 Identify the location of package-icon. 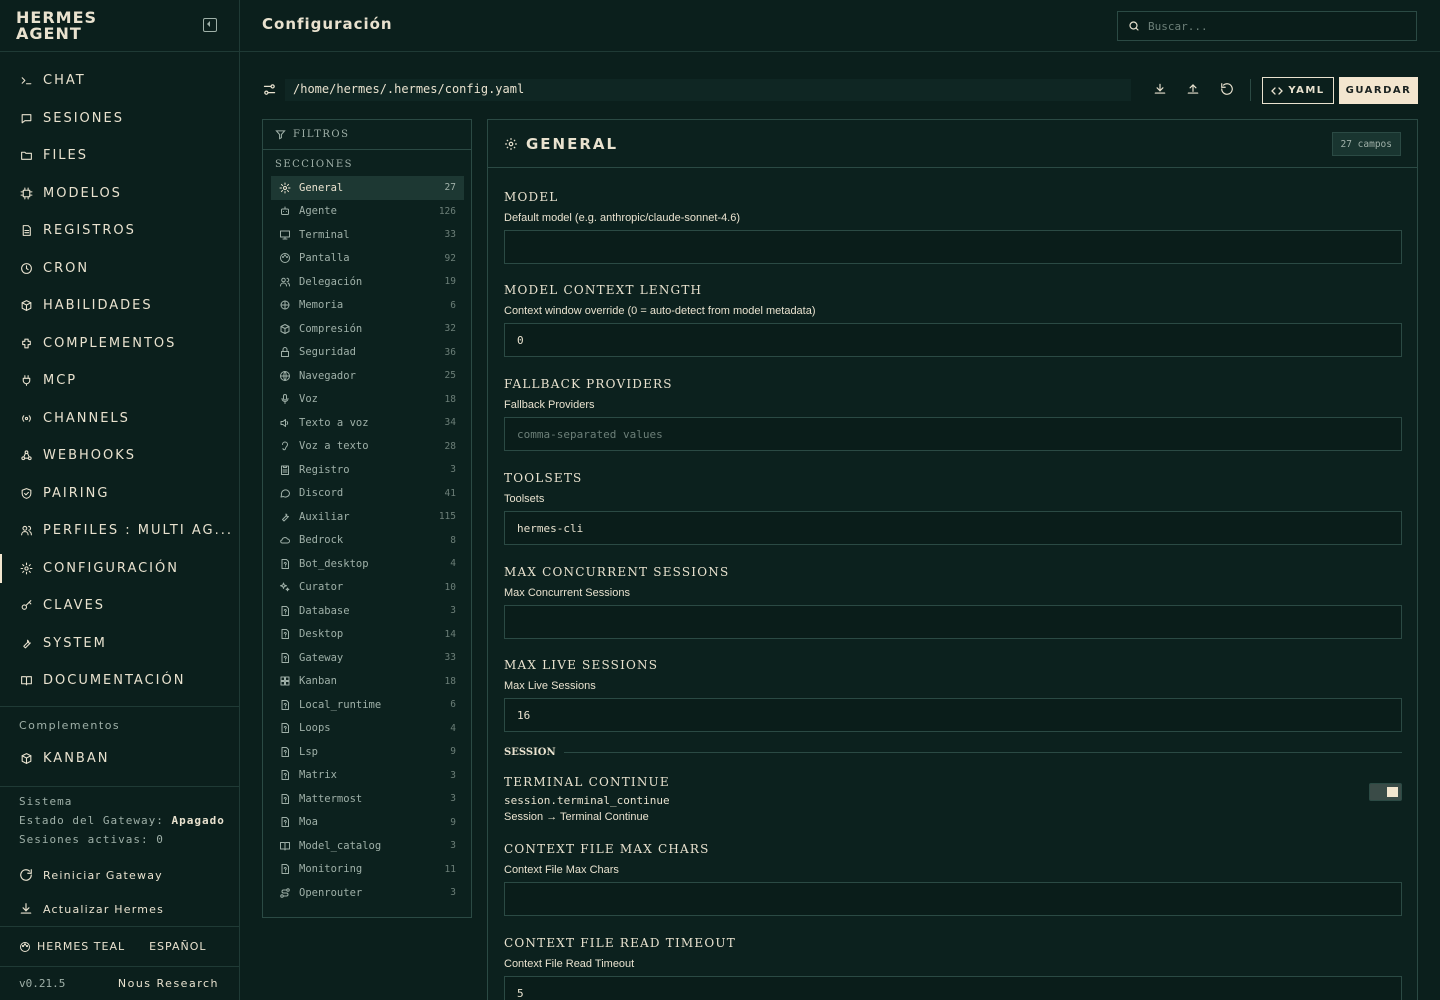
(26, 306).